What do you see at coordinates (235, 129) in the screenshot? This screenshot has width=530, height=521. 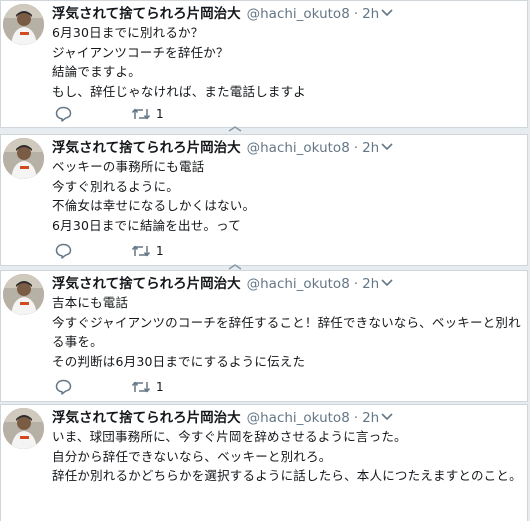 I see `expand-chevron-icon` at bounding box center [235, 129].